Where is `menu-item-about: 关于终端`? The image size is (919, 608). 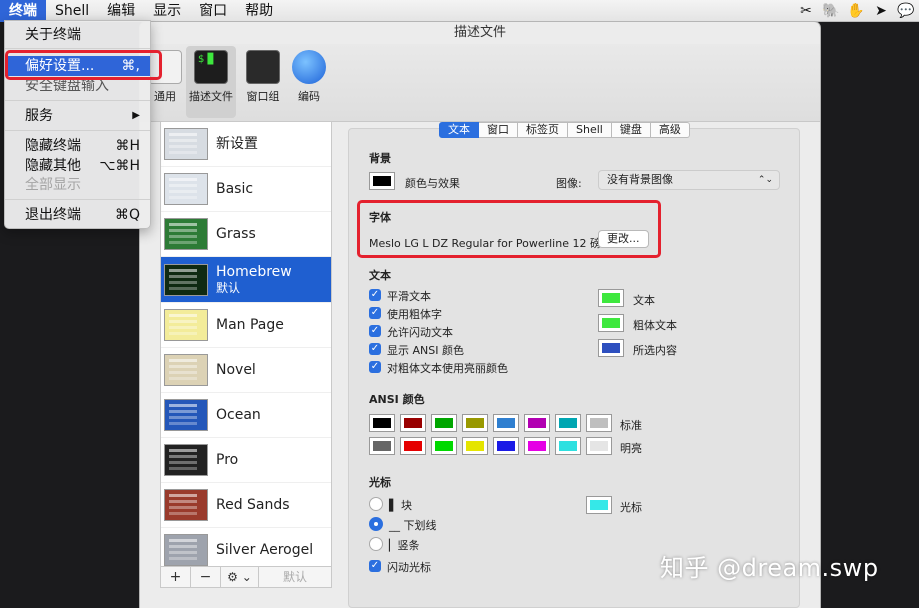
menu-item-about: 关于终端 is located at coordinates (77, 35).